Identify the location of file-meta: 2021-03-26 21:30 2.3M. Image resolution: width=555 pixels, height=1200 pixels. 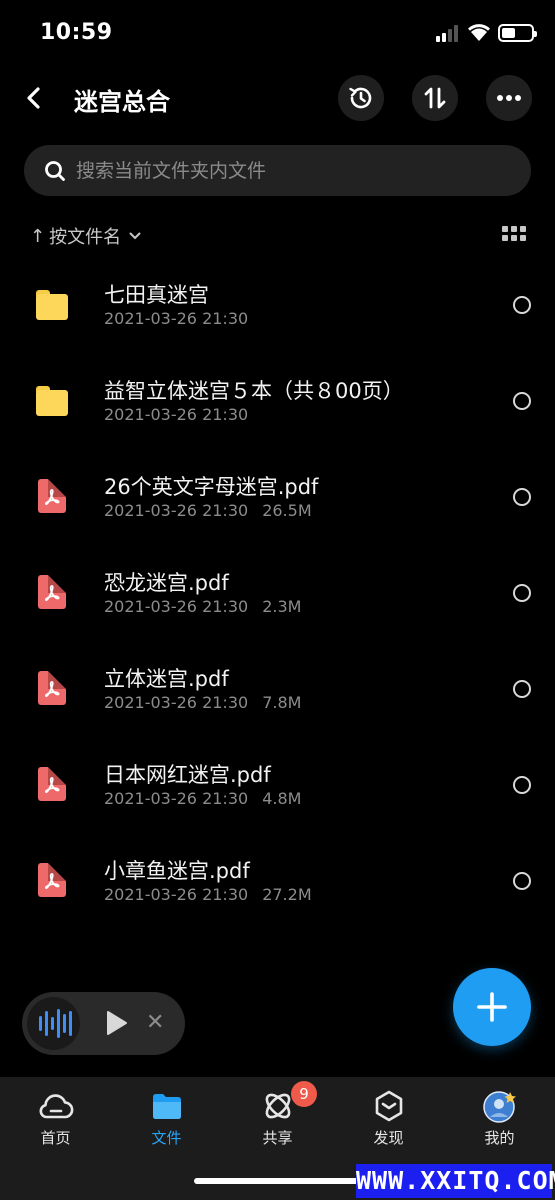
(202, 606).